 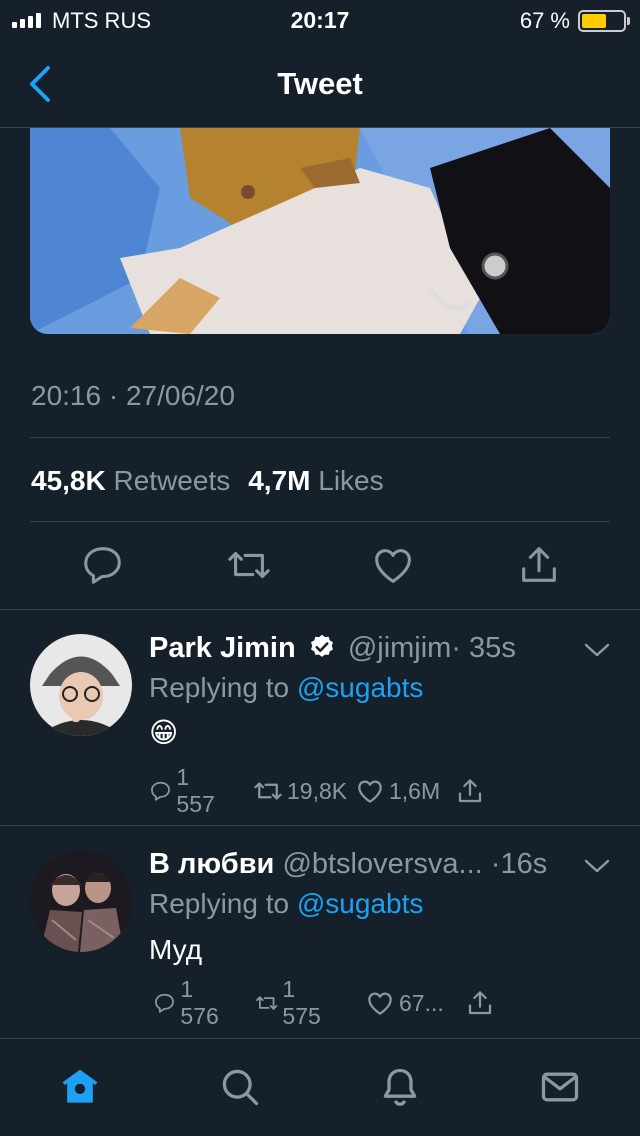 What do you see at coordinates (222, 648) in the screenshot?
I see `author-name: Park Jimin` at bounding box center [222, 648].